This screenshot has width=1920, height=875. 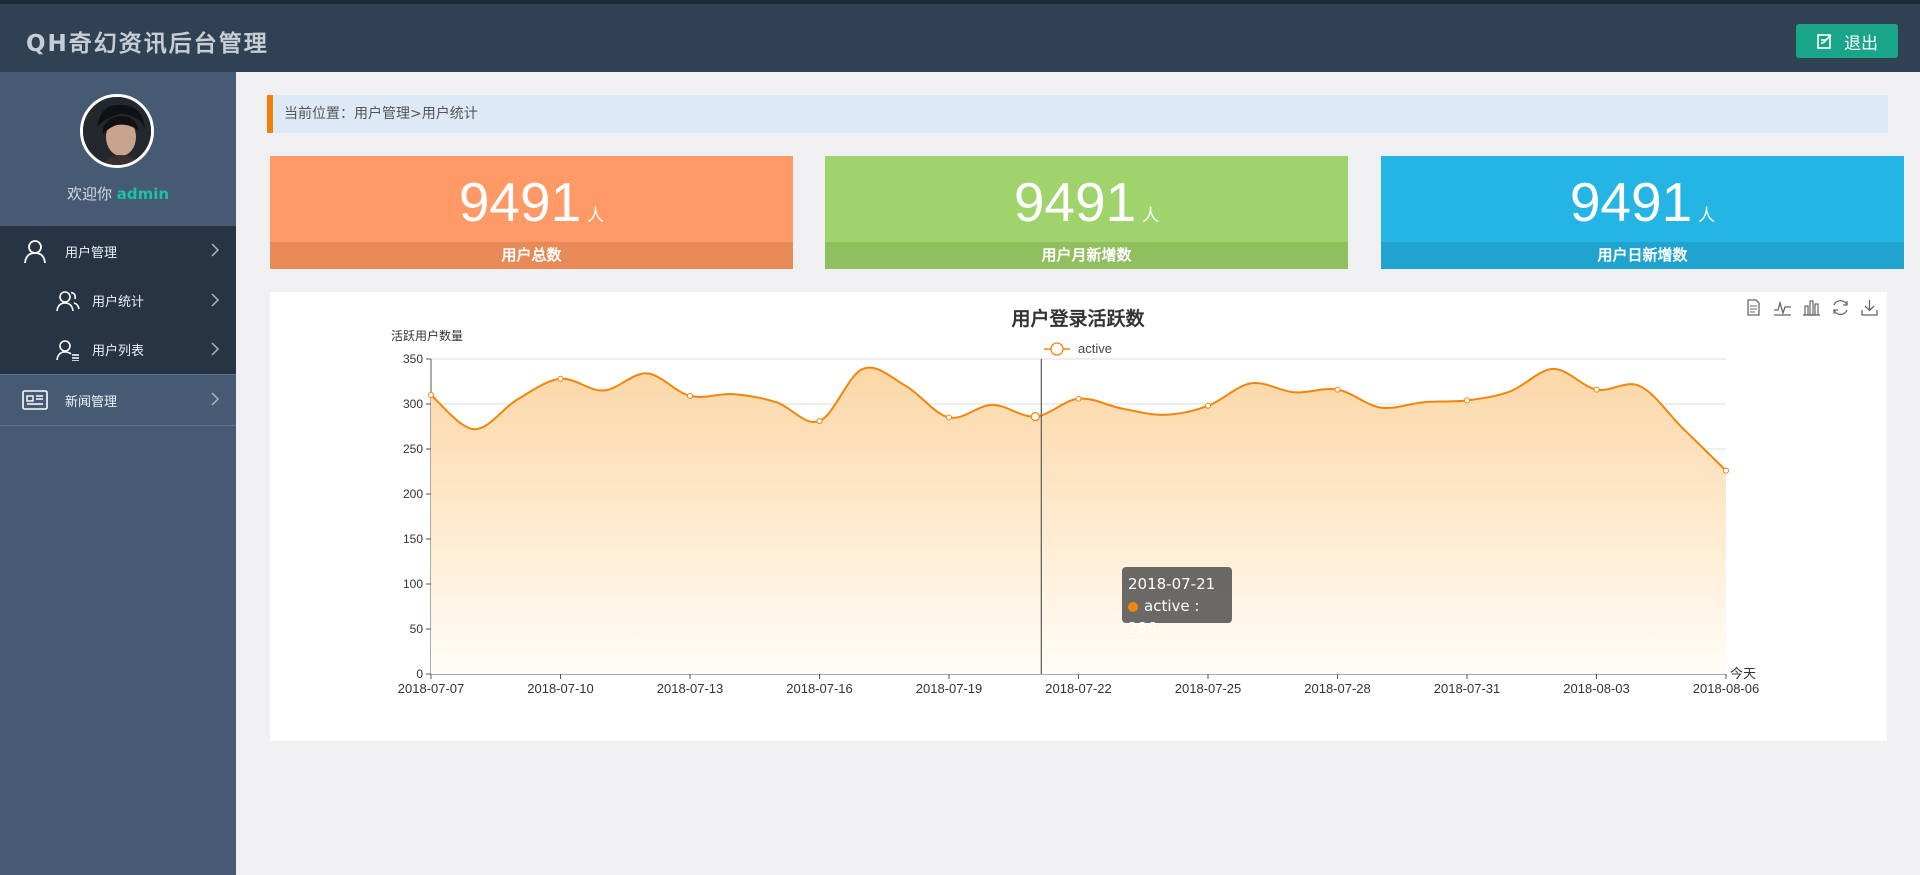 What do you see at coordinates (413, 494) in the screenshot?
I see `y-tick-label: 200` at bounding box center [413, 494].